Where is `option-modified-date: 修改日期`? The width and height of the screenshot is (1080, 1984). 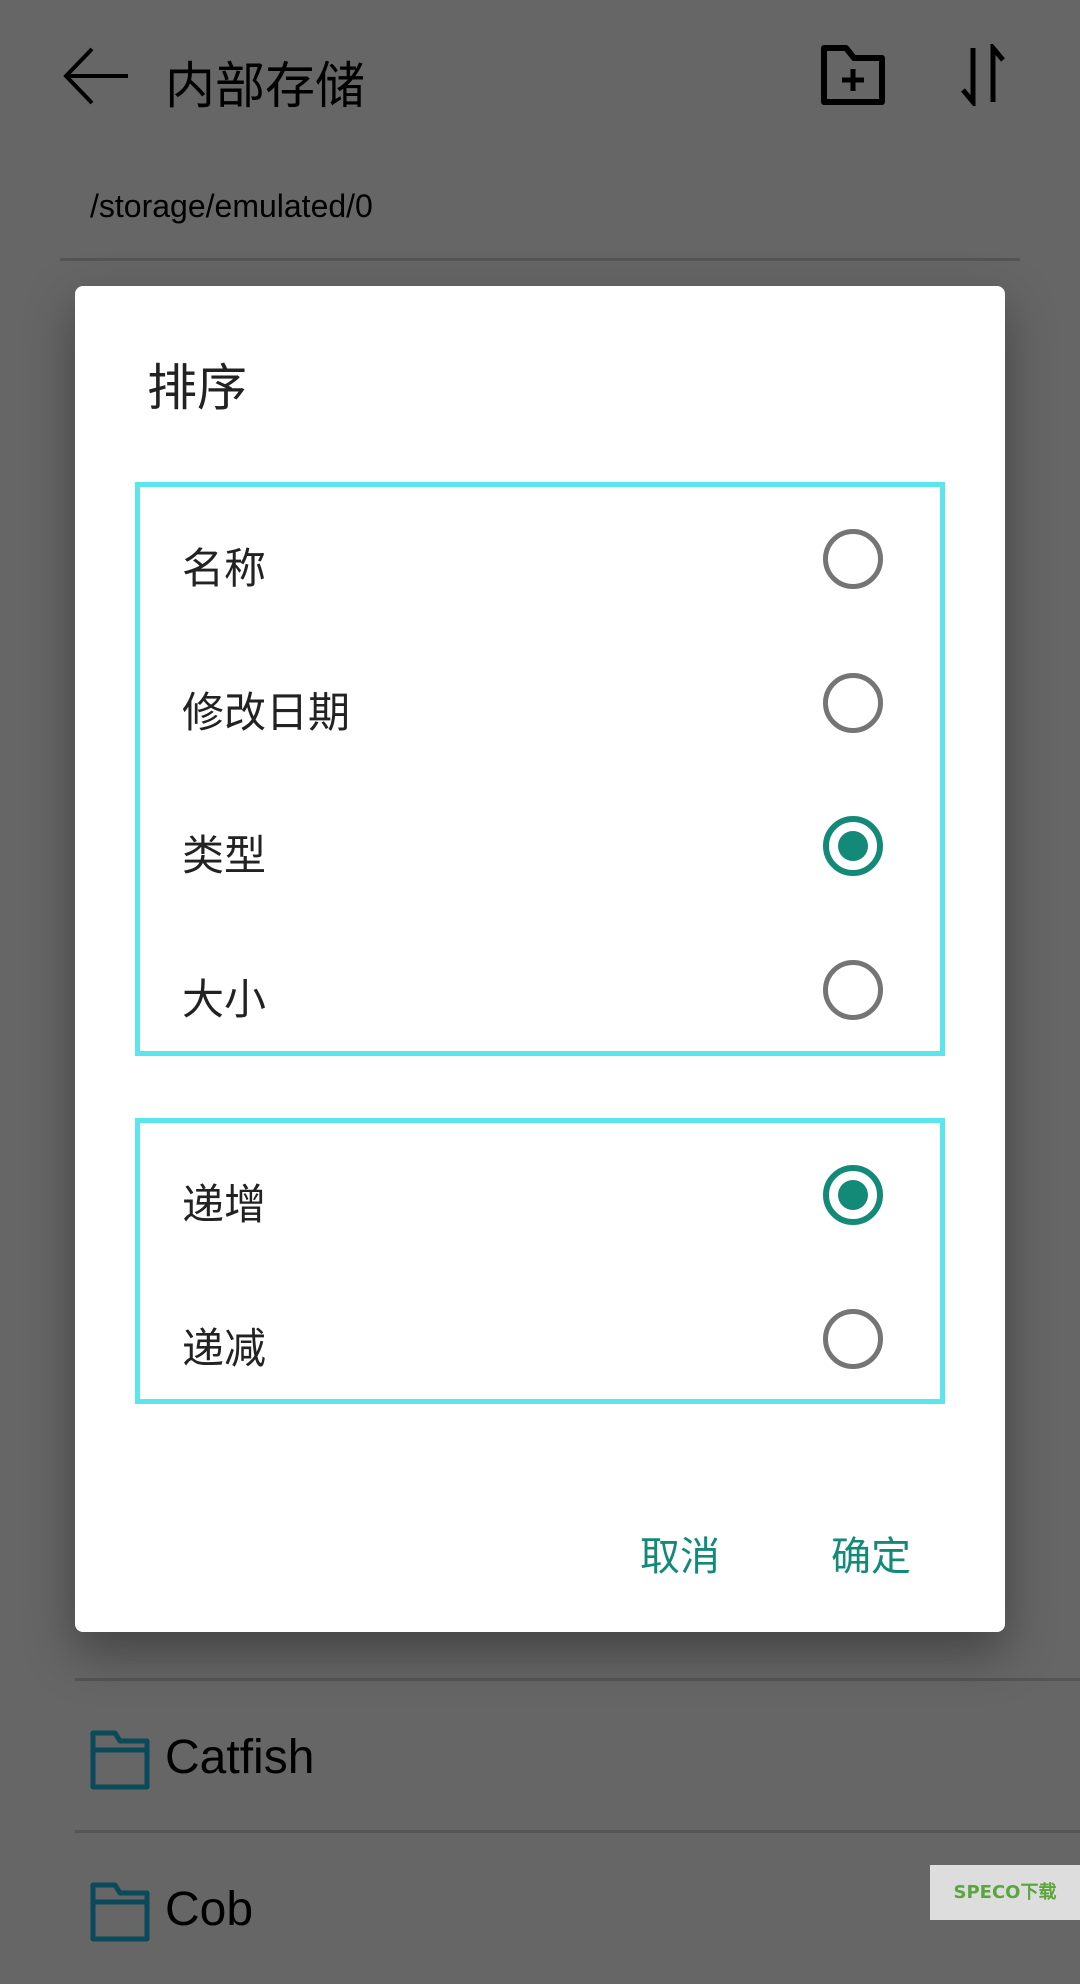
option-modified-date: 修改日期 is located at coordinates (540, 703).